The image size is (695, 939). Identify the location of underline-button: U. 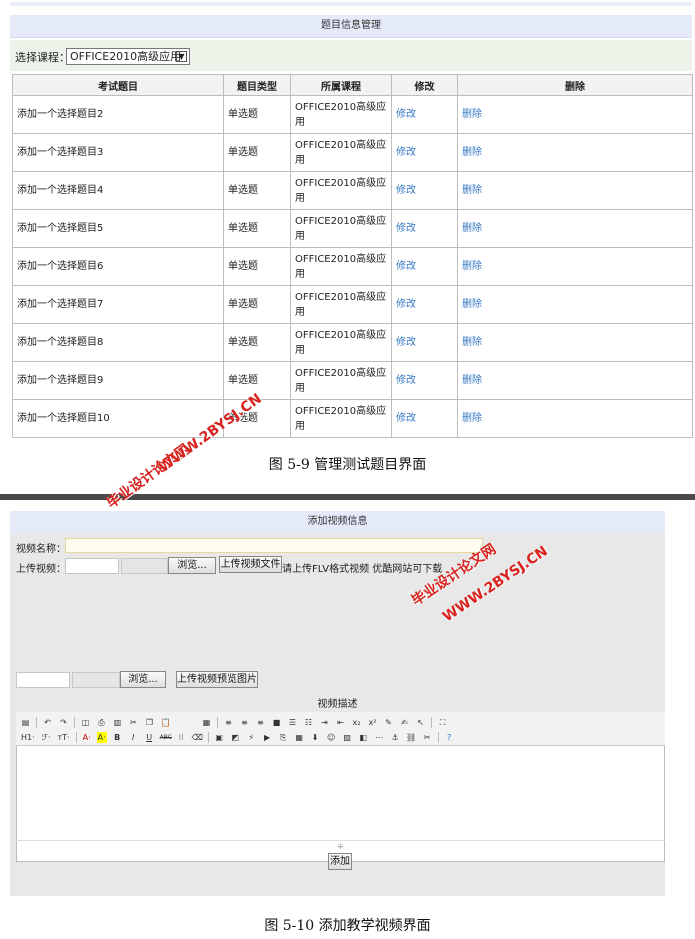
(149, 737).